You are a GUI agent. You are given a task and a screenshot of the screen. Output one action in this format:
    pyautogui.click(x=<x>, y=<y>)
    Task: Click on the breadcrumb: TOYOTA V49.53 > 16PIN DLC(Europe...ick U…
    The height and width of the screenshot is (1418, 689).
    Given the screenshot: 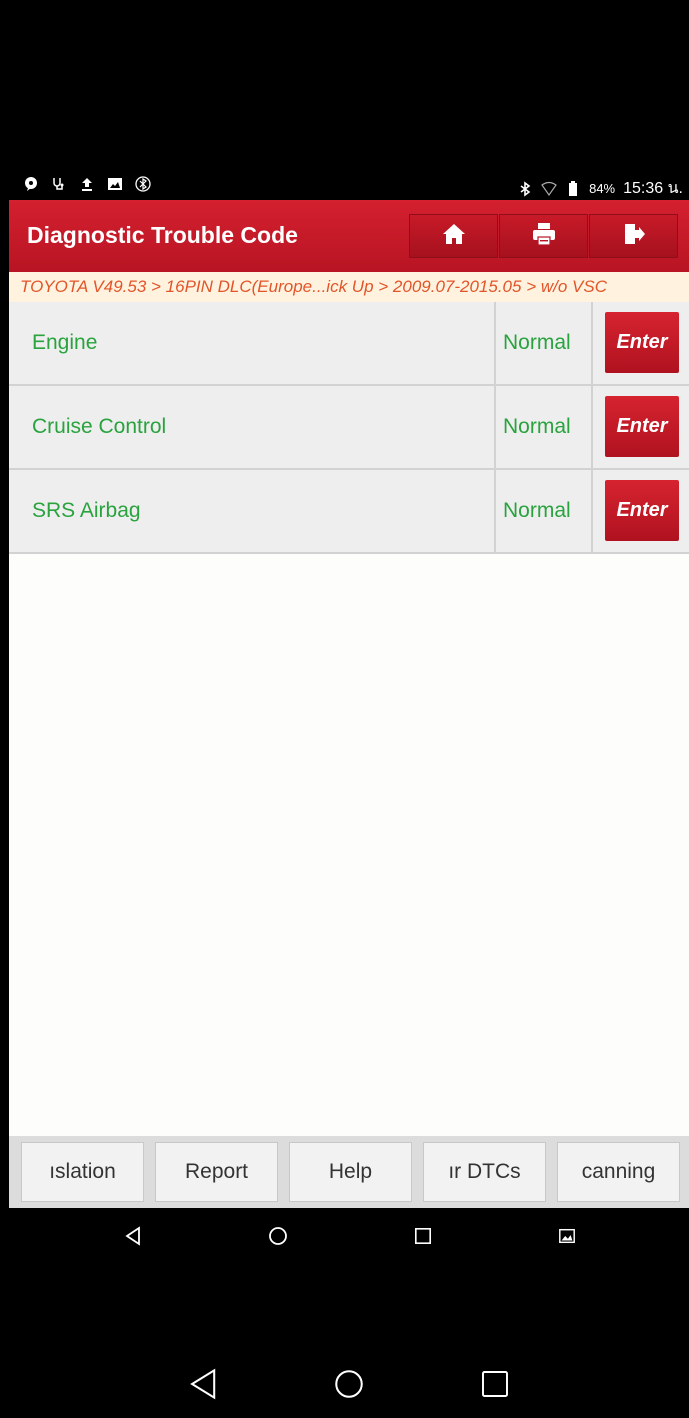 What is the action you would take?
    pyautogui.click(x=349, y=287)
    